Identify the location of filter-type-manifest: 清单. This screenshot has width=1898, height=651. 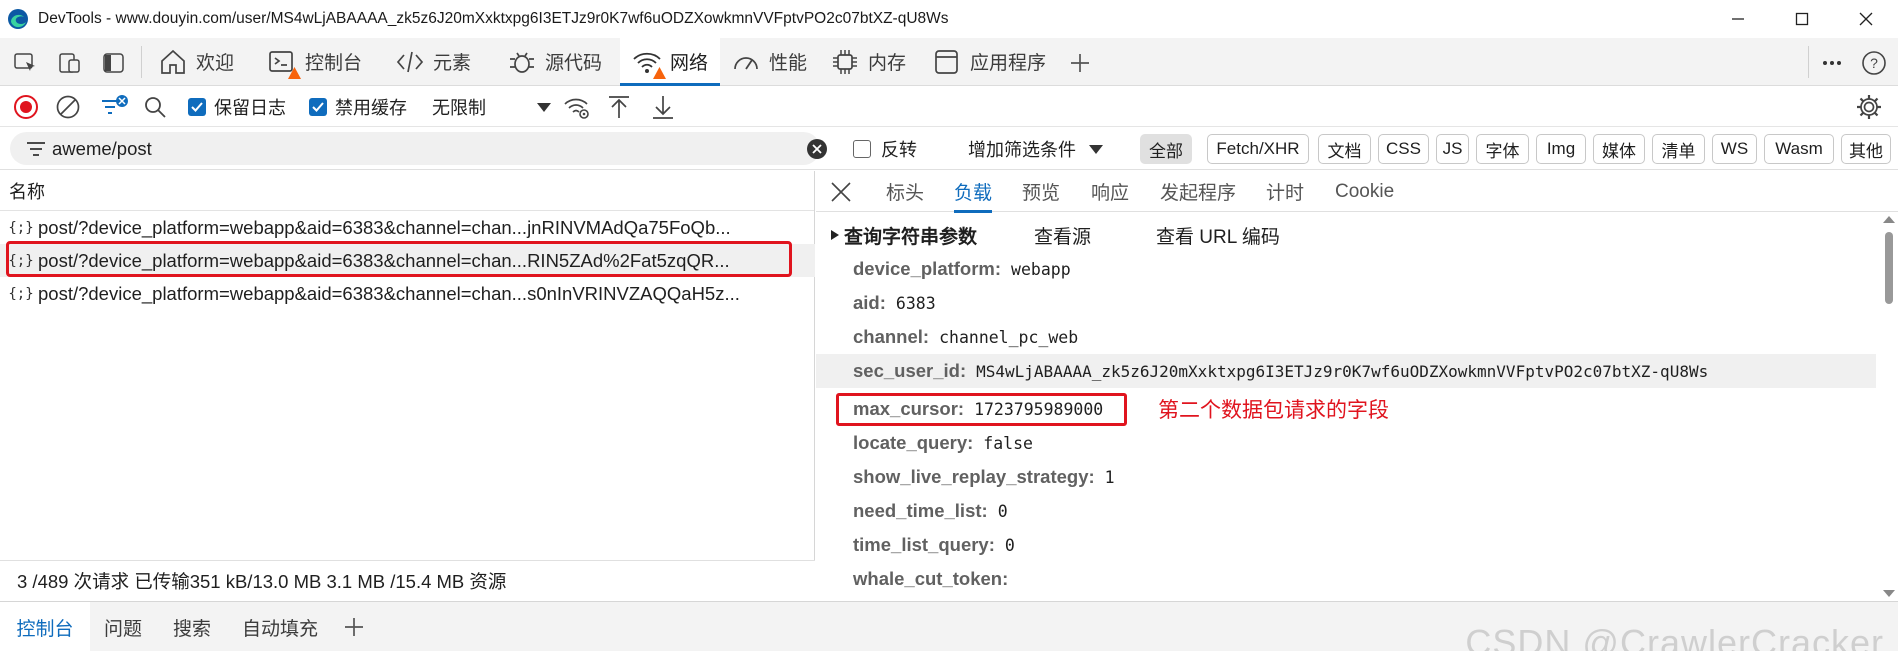
(1678, 149).